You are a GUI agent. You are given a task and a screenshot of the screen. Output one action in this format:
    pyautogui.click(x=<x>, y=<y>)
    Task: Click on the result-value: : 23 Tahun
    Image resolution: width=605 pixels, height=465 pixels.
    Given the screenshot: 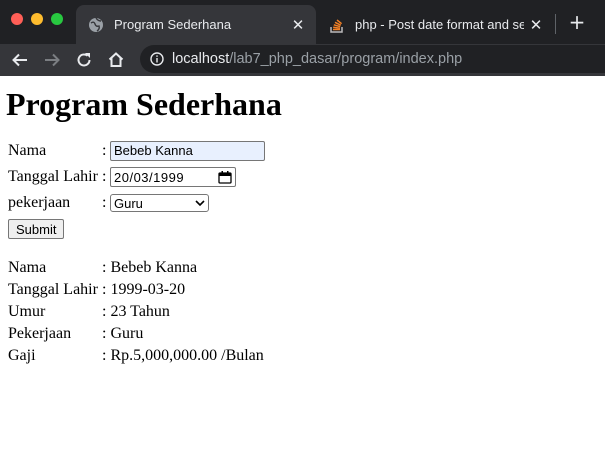 What is the action you would take?
    pyautogui.click(x=136, y=311)
    